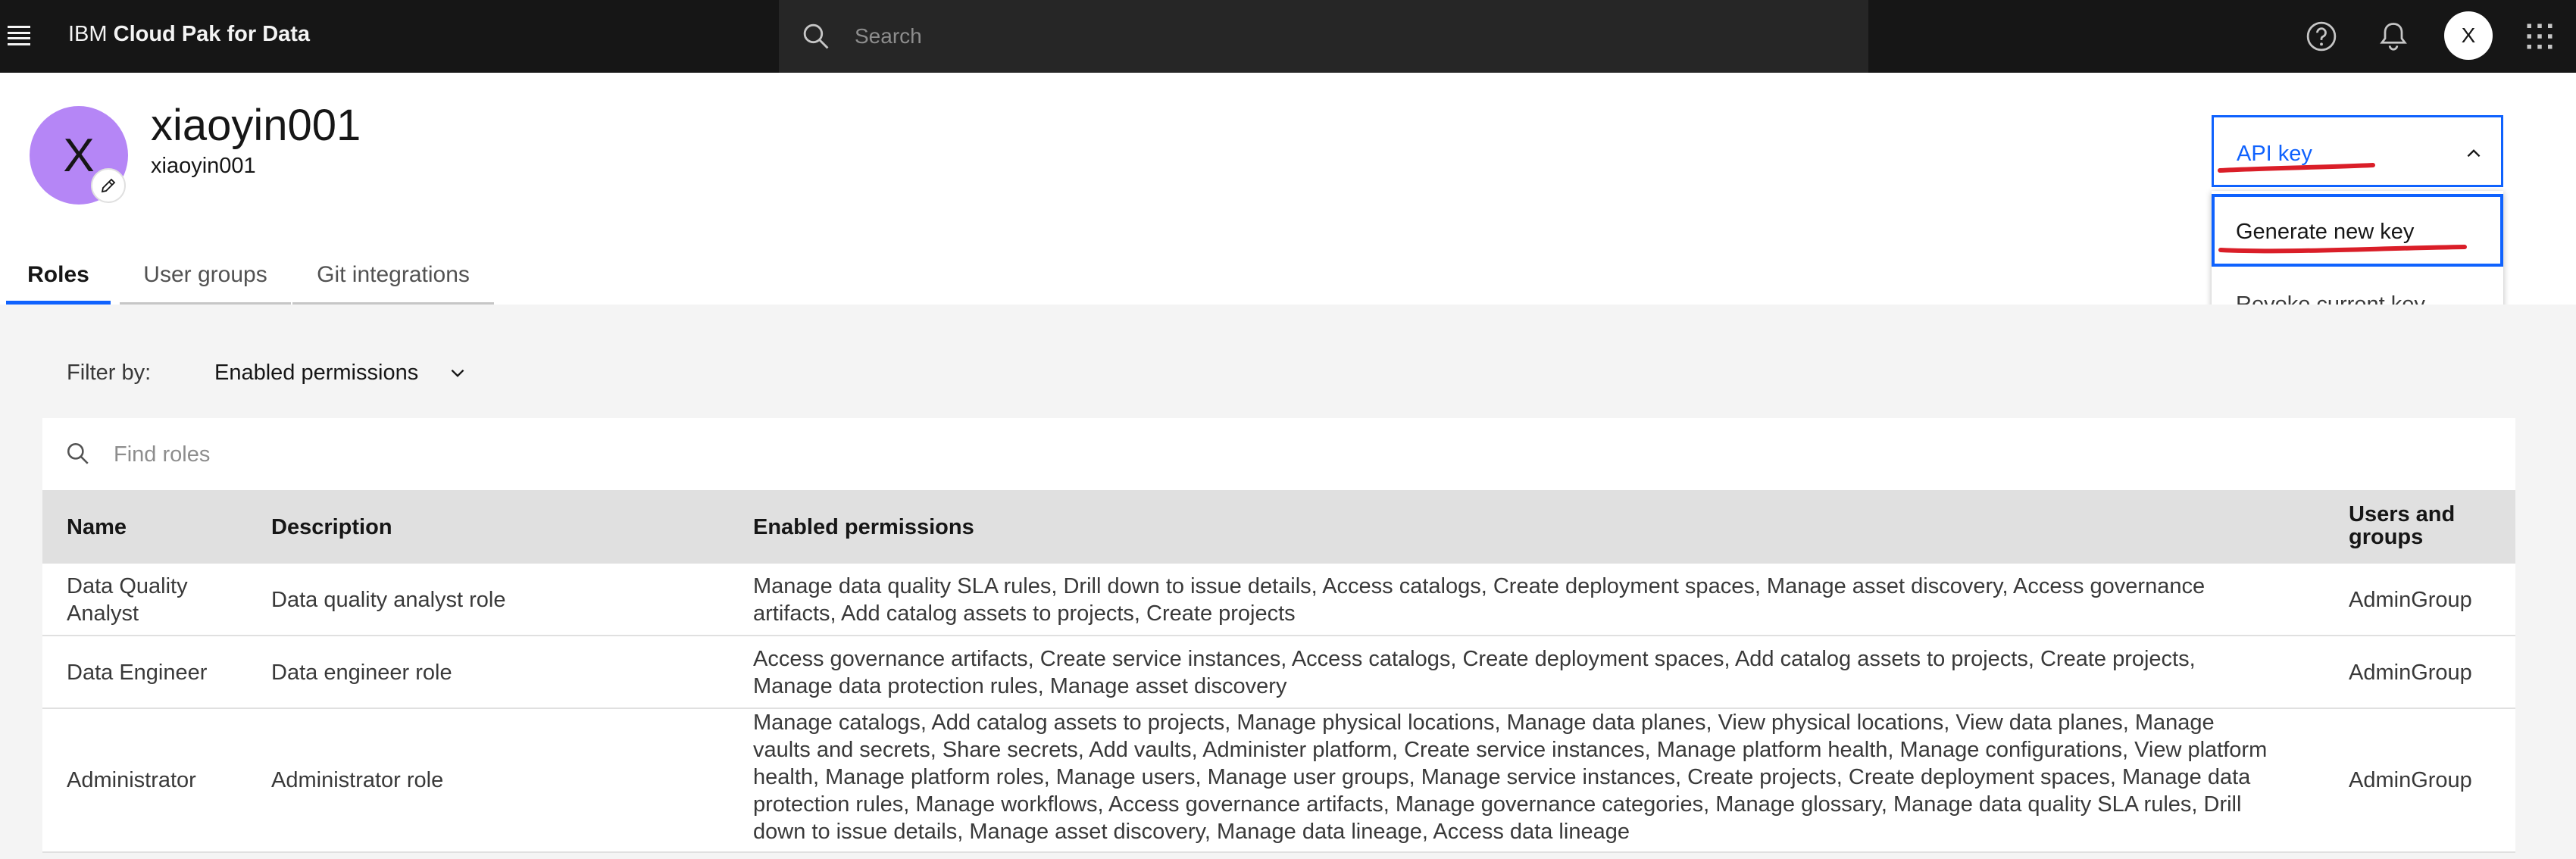 The image size is (2576, 859). I want to click on brand-prefix: IBM, so click(88, 34).